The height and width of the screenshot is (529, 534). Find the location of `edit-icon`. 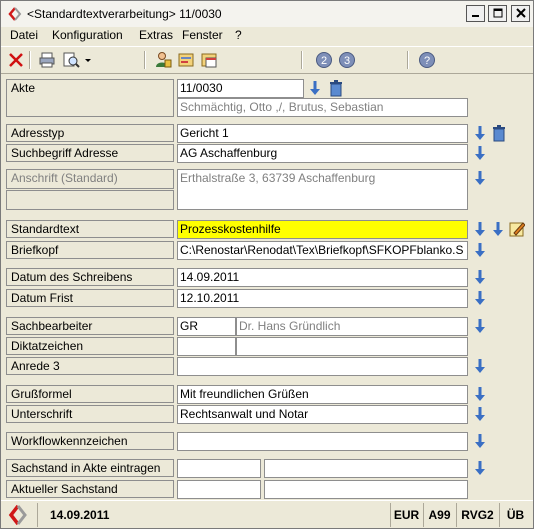

edit-icon is located at coordinates (517, 229).